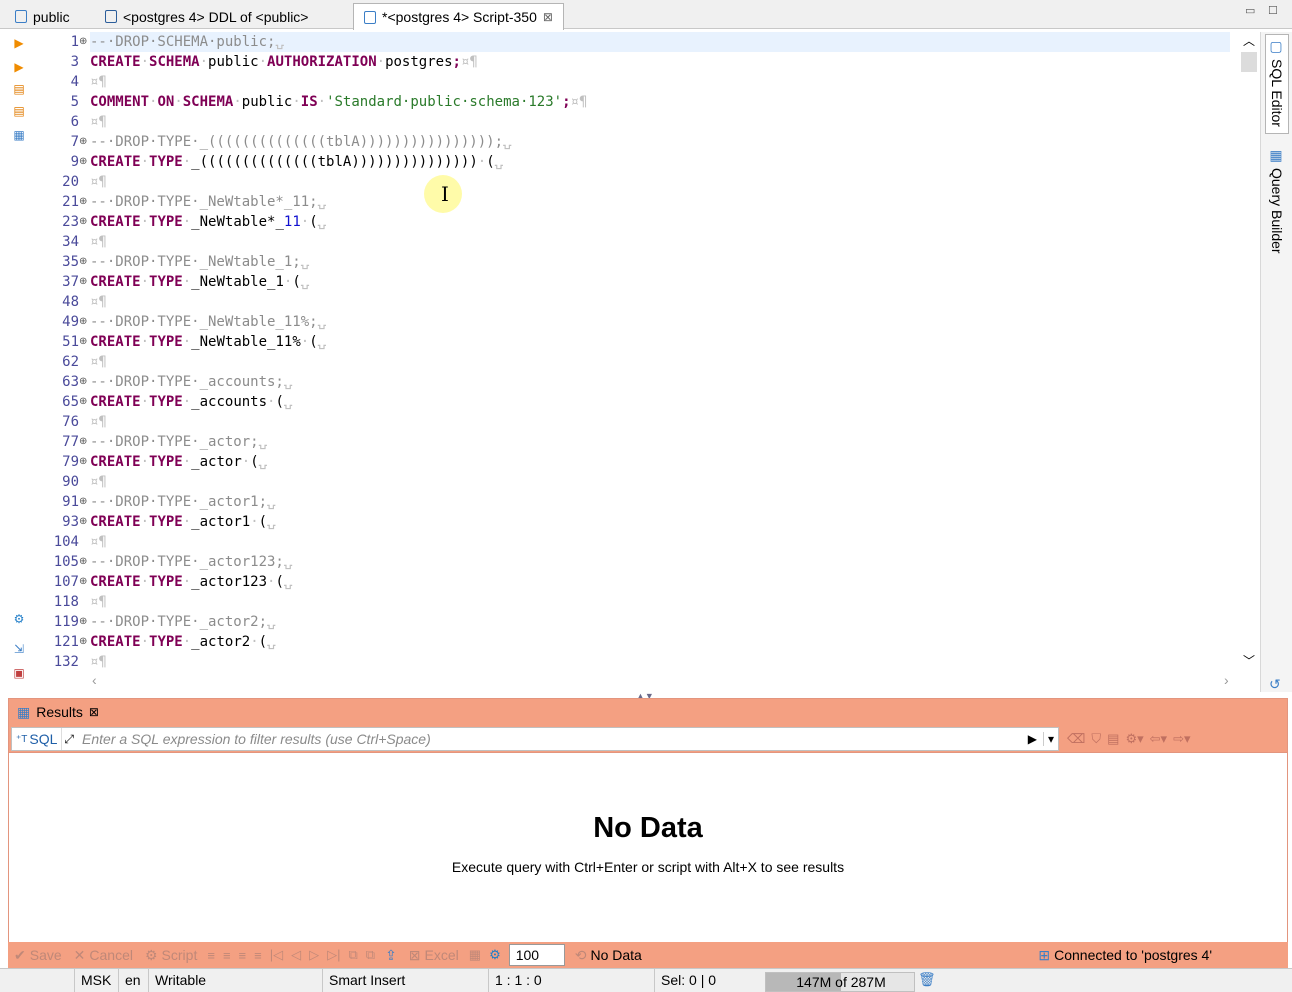 This screenshot has height=992, width=1292. What do you see at coordinates (1275, 684) in the screenshot?
I see `restore-icon: ↺` at bounding box center [1275, 684].